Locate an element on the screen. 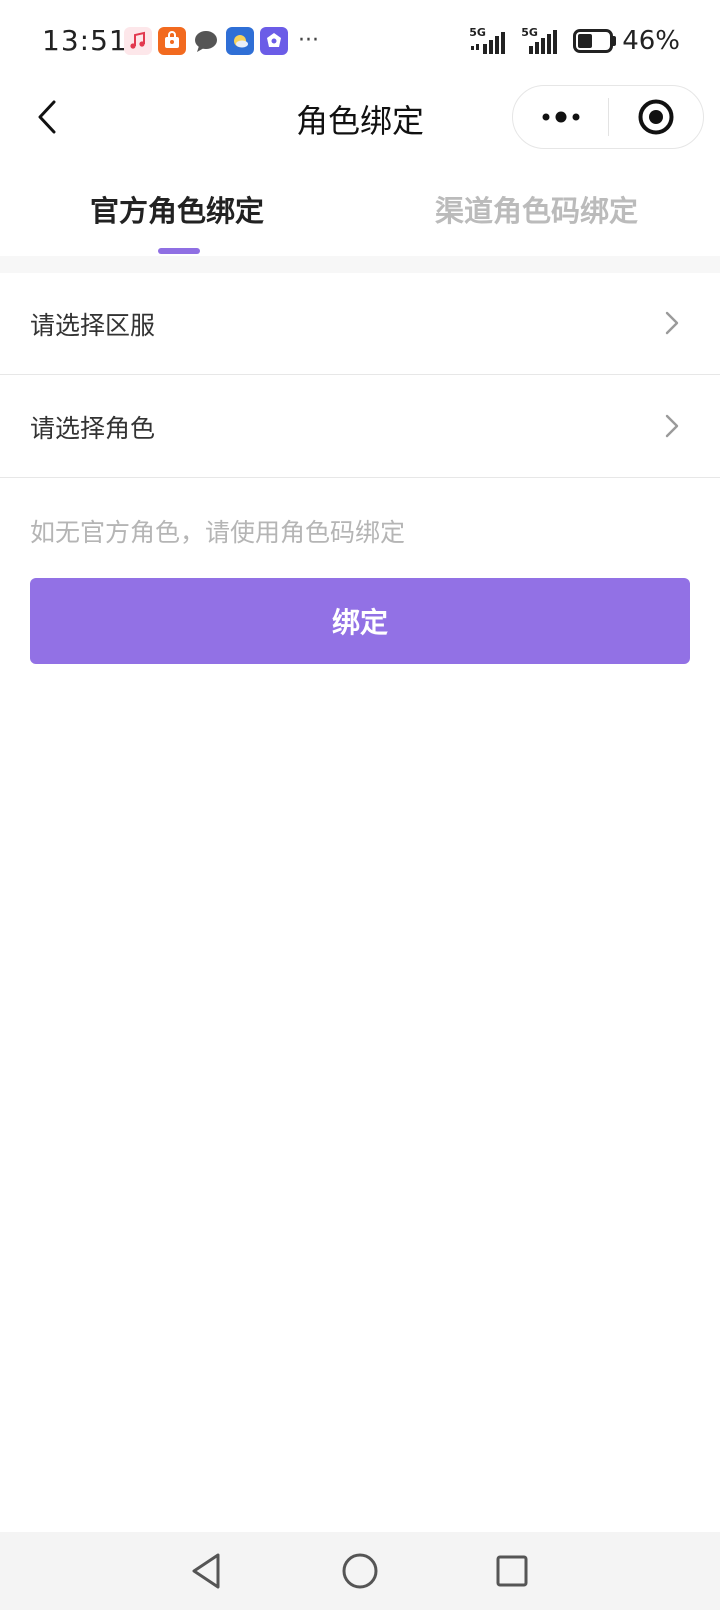 This screenshot has width=720, height=1610. bind-button: 绑定 is located at coordinates (360, 621).